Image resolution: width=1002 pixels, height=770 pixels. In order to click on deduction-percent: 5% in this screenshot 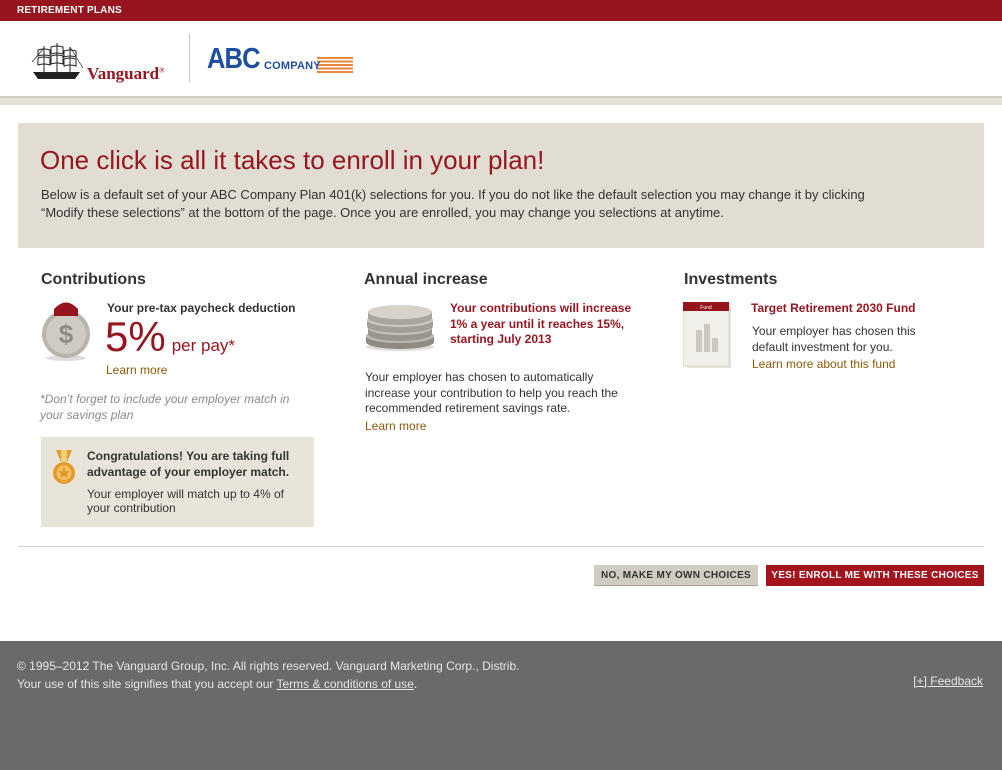, I will do `click(135, 336)`.